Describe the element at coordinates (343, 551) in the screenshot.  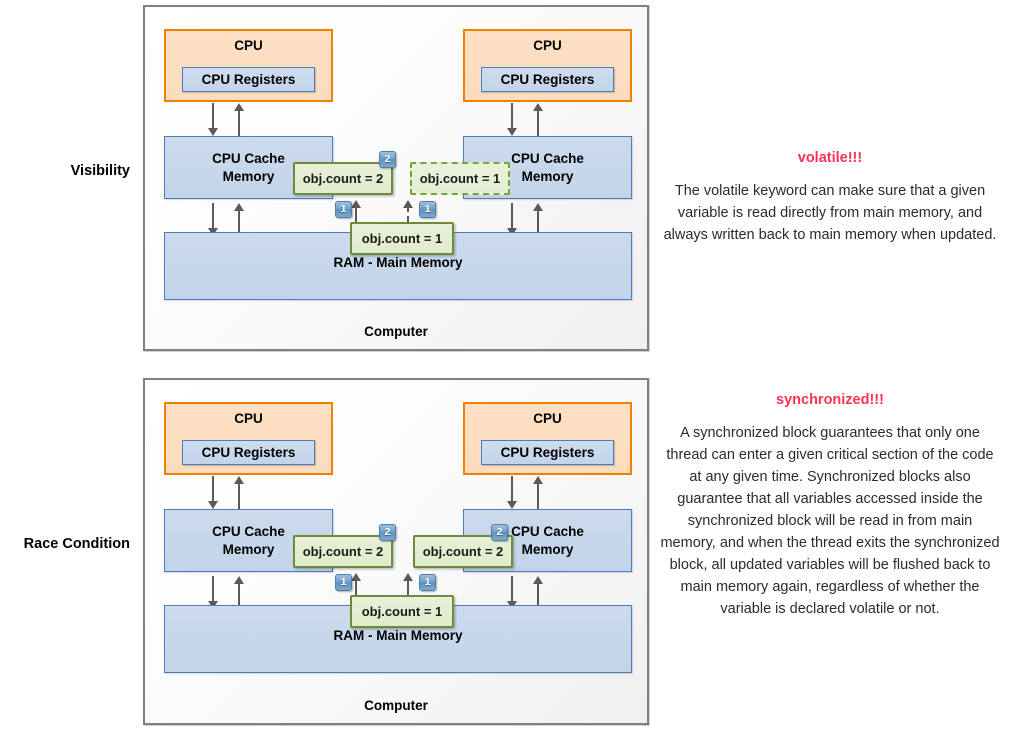
I see `value-box-cache-left-race: obj.count = 2` at that location.